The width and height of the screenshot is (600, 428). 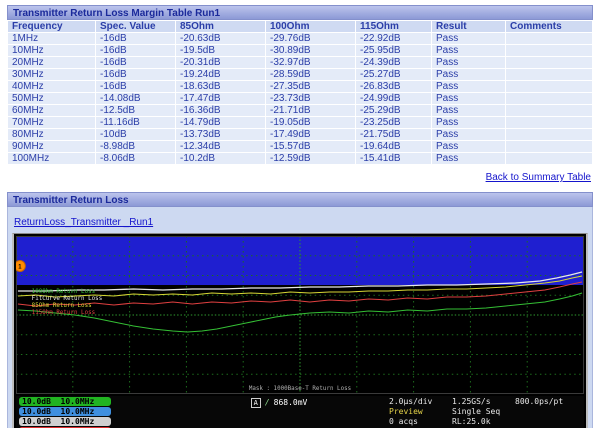 What do you see at coordinates (255, 403) in the screenshot?
I see `trigger-source-icon: A` at bounding box center [255, 403].